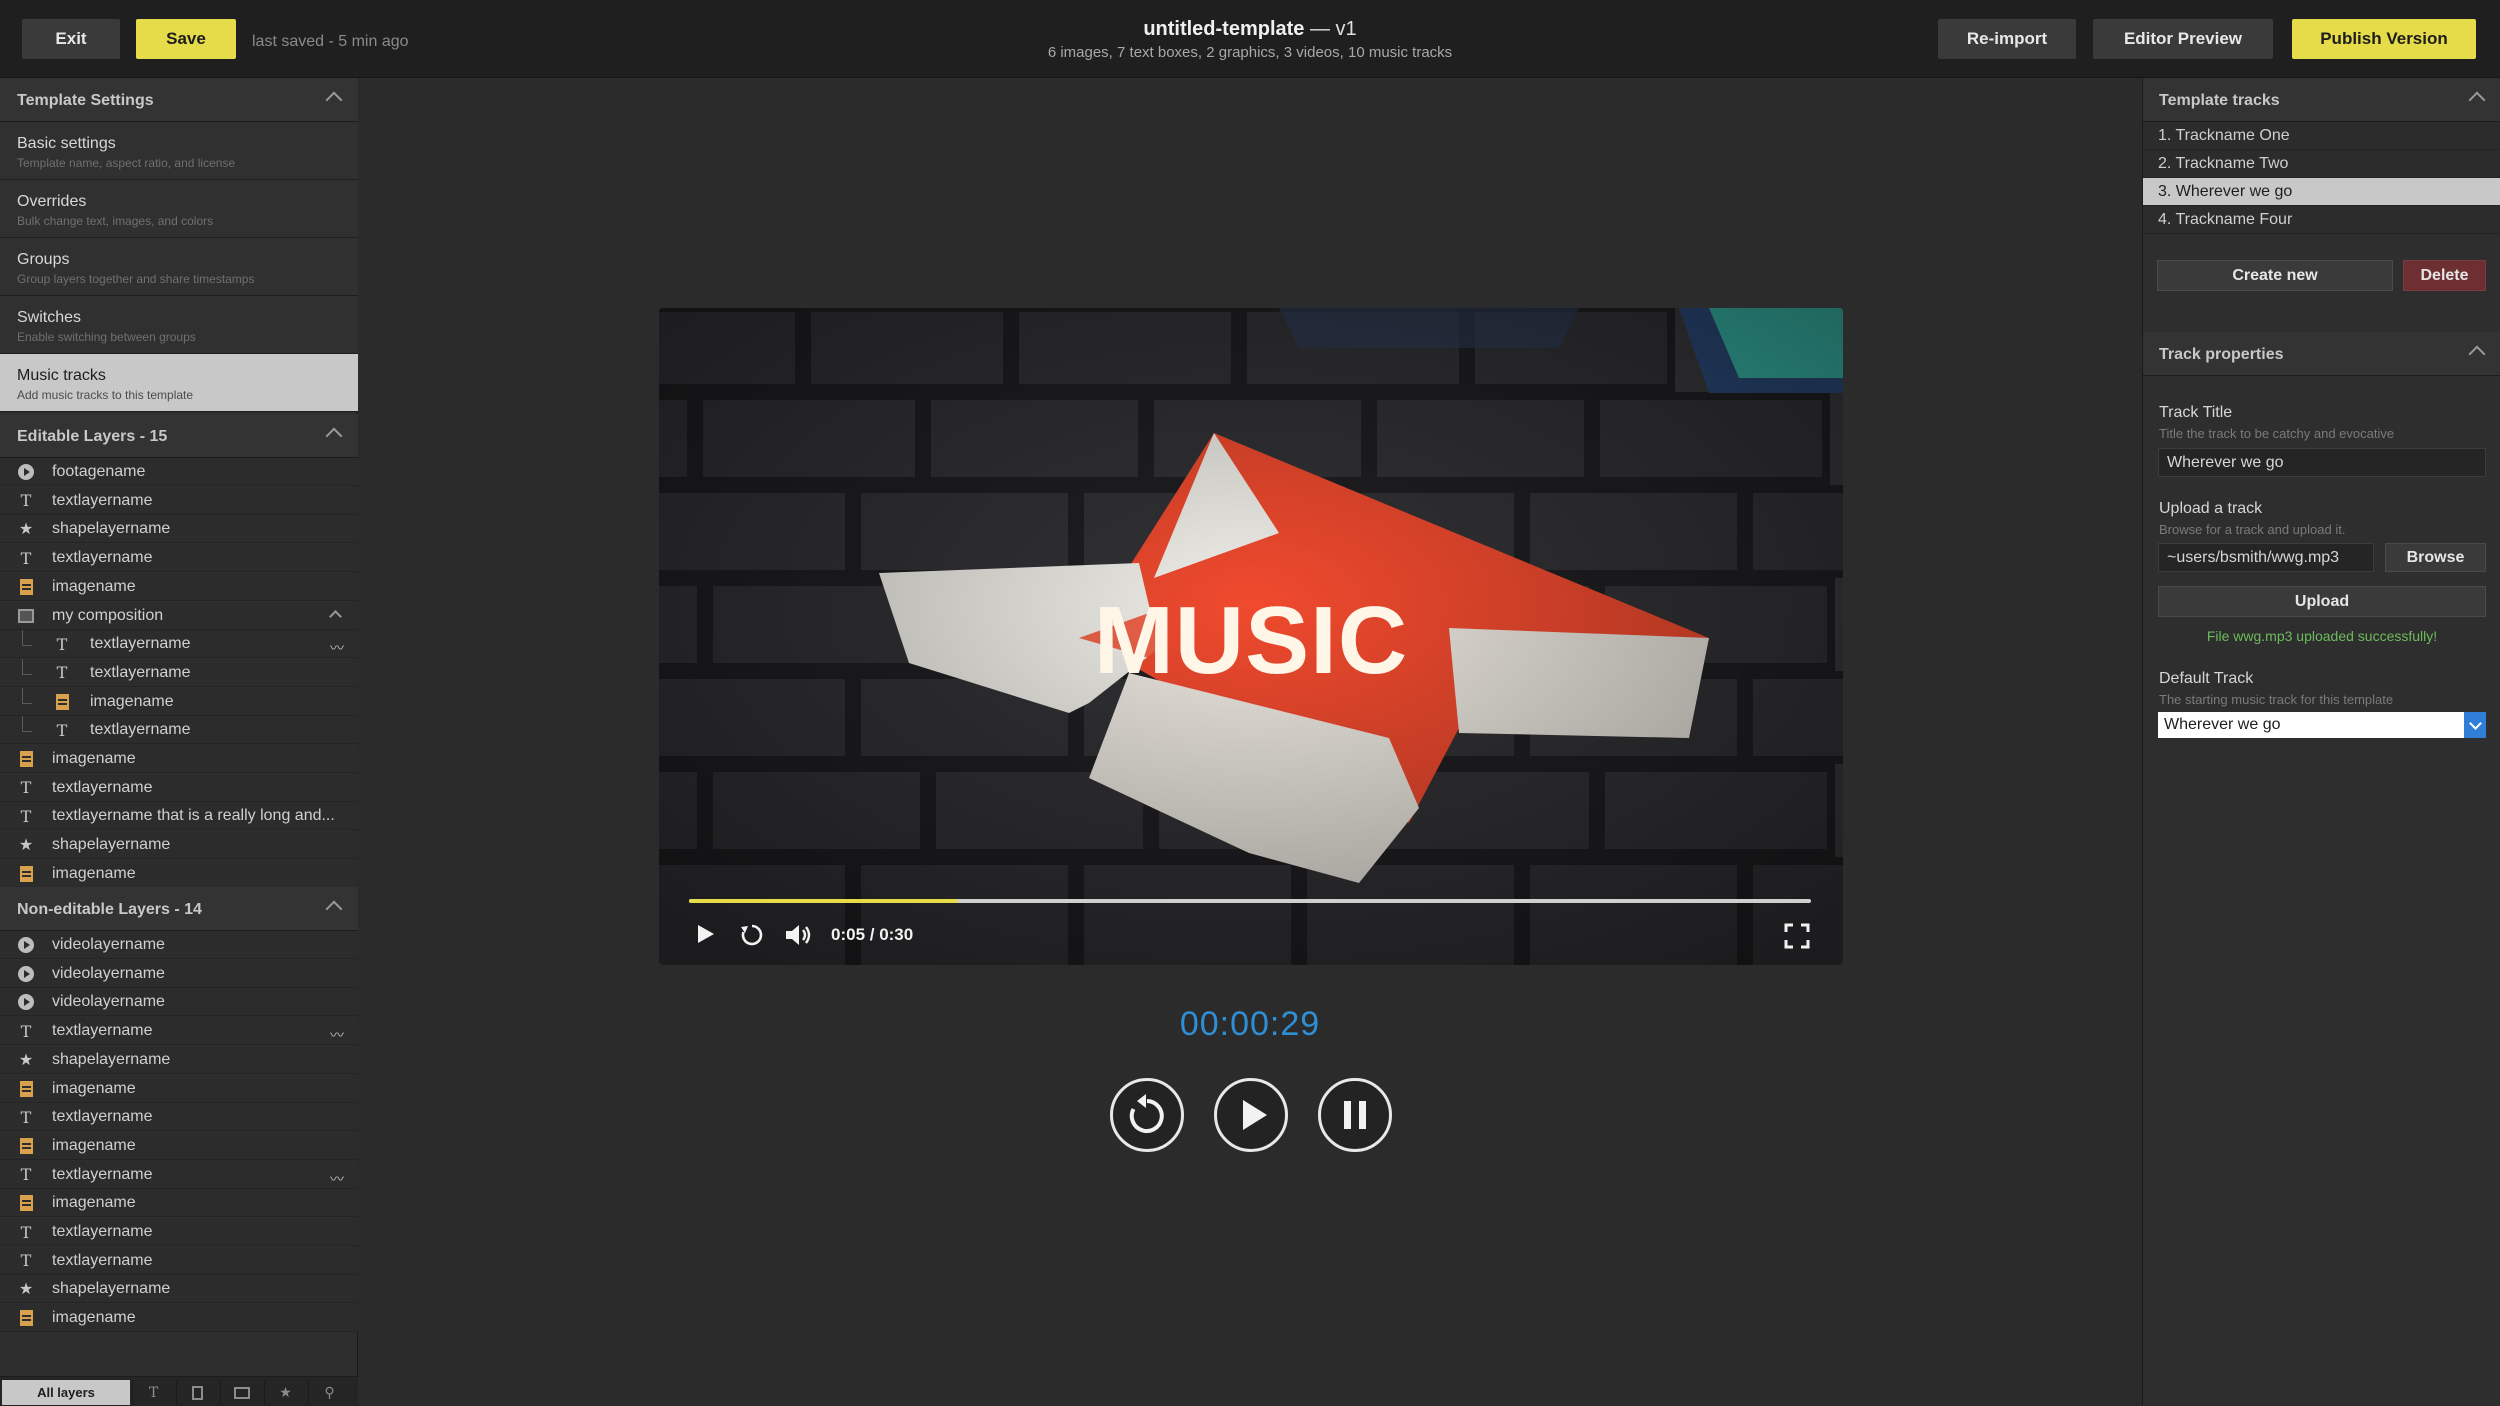 The image size is (2500, 1406). Describe the element at coordinates (241, 1392) in the screenshot. I see `filter-composition-icon` at that location.